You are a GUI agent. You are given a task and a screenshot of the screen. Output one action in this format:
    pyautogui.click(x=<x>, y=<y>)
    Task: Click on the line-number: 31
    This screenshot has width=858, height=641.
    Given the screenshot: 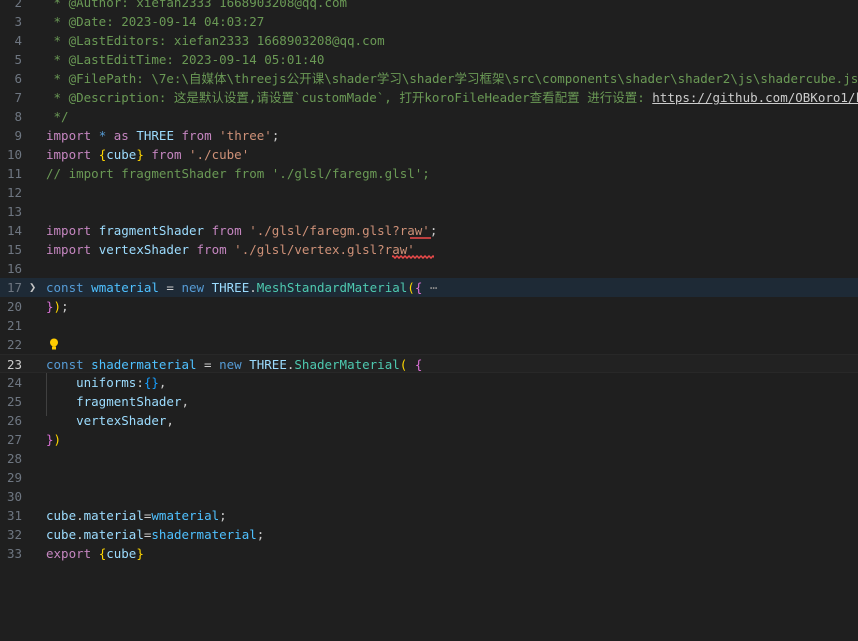 What is the action you would take?
    pyautogui.click(x=14, y=515)
    